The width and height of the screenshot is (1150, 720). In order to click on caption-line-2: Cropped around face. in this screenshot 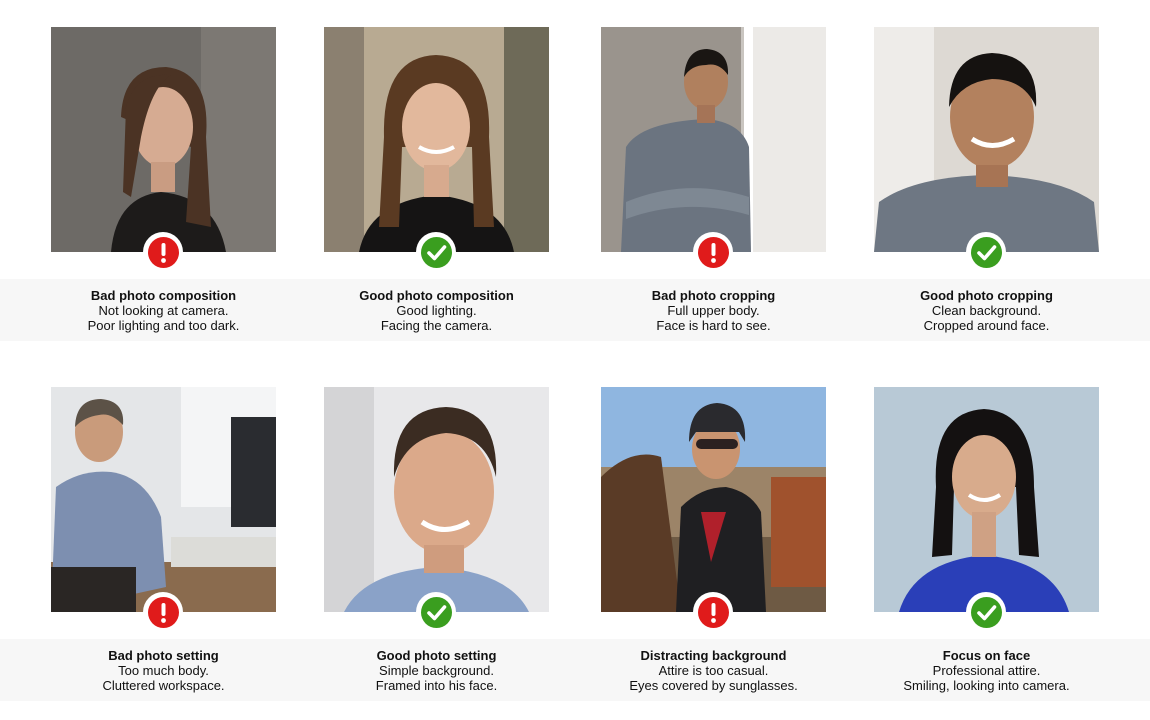, I will do `click(986, 325)`.